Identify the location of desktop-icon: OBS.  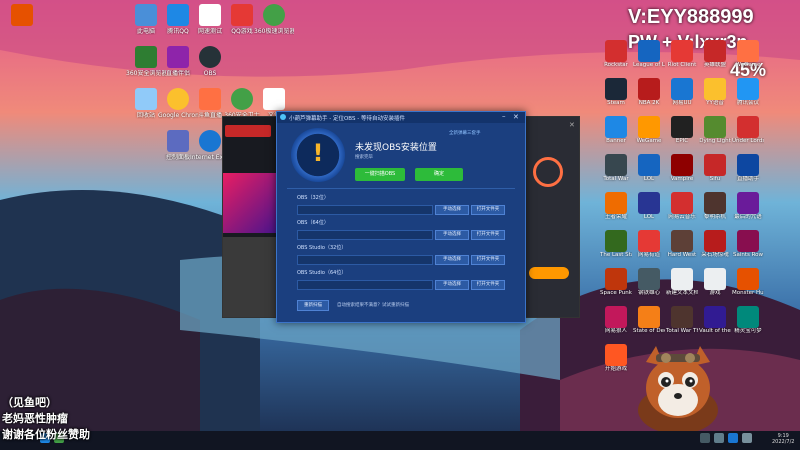
(210, 61).